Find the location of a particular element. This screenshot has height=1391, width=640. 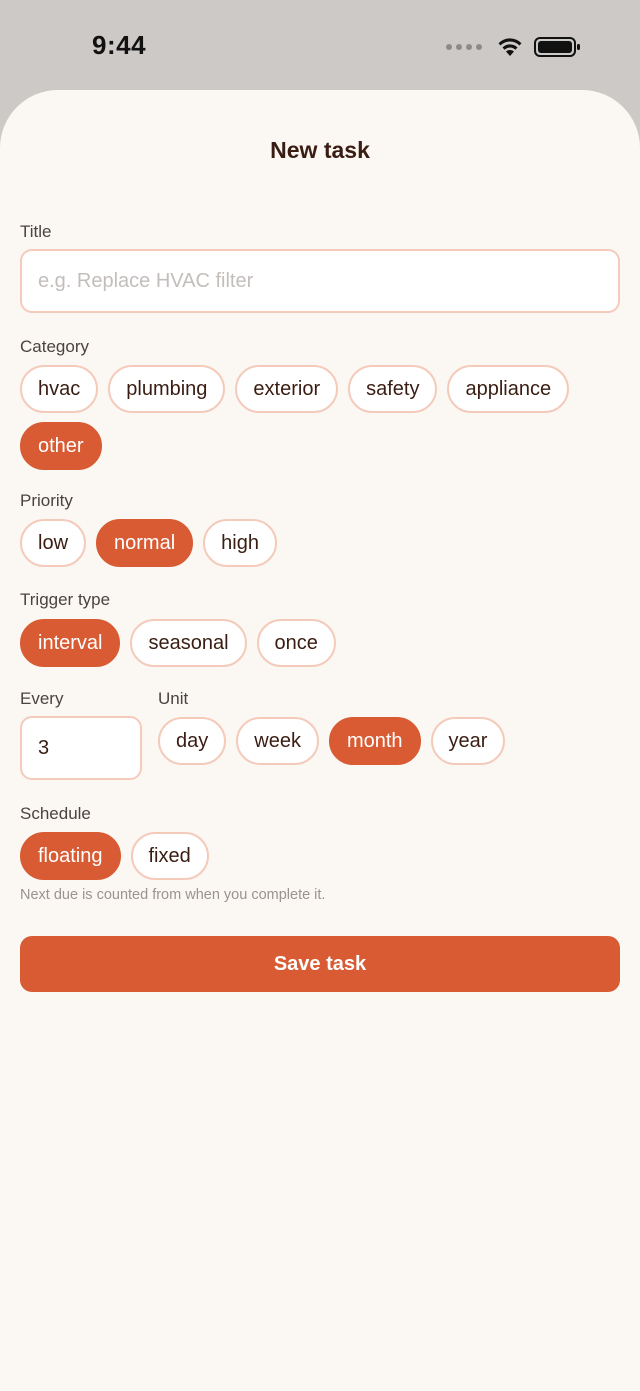

unit-chips: day week month year is located at coordinates (332, 741).